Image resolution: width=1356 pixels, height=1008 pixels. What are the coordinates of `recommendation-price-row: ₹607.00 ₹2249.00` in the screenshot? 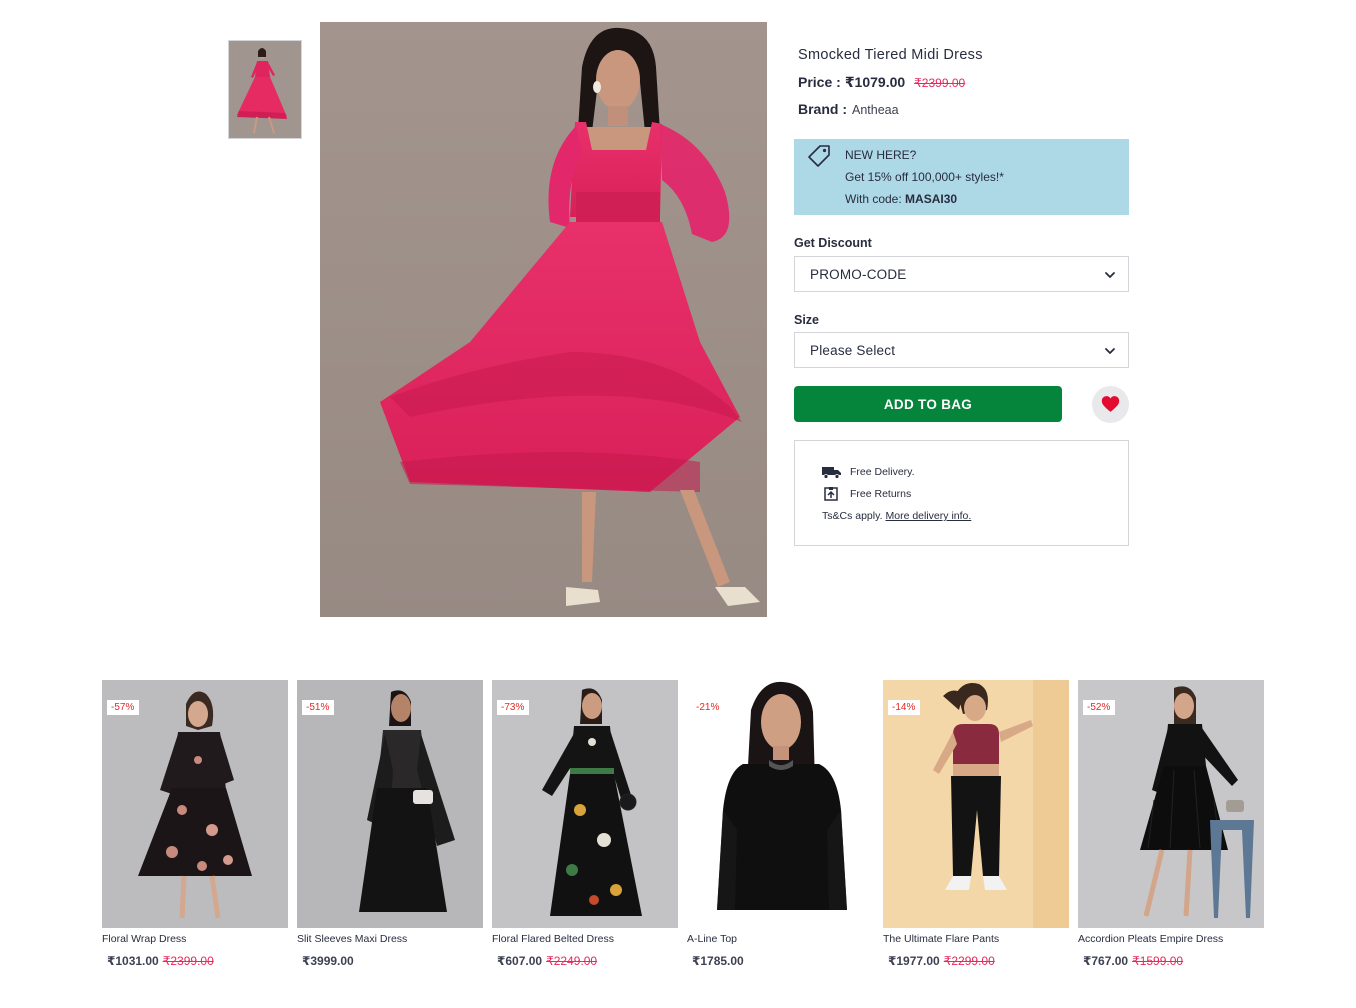 It's located at (547, 961).